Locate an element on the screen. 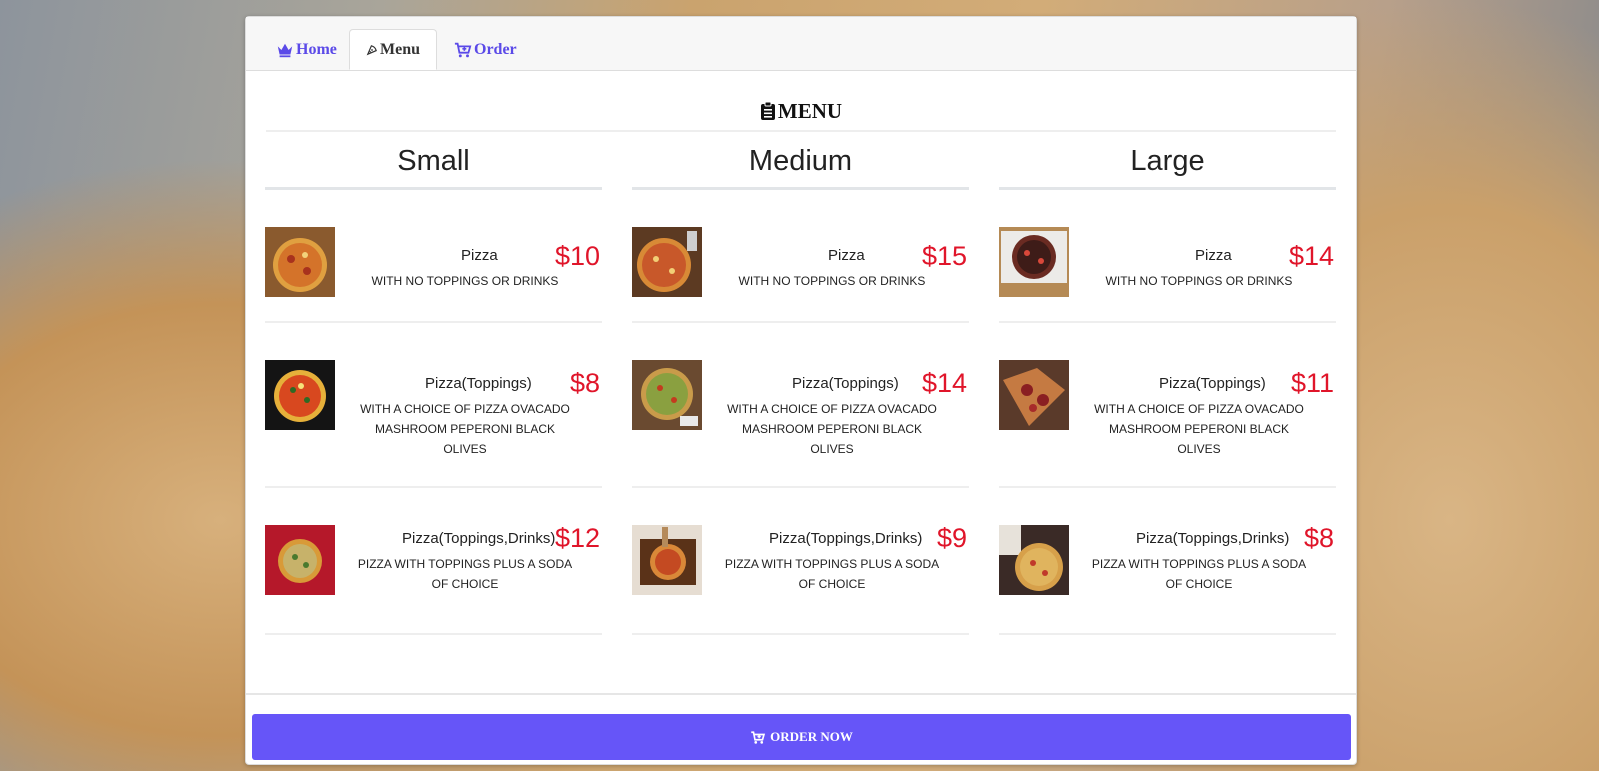  menu-item: Pizza $10 WITH NO TOPPINGS OR DRINKS is located at coordinates (433, 256).